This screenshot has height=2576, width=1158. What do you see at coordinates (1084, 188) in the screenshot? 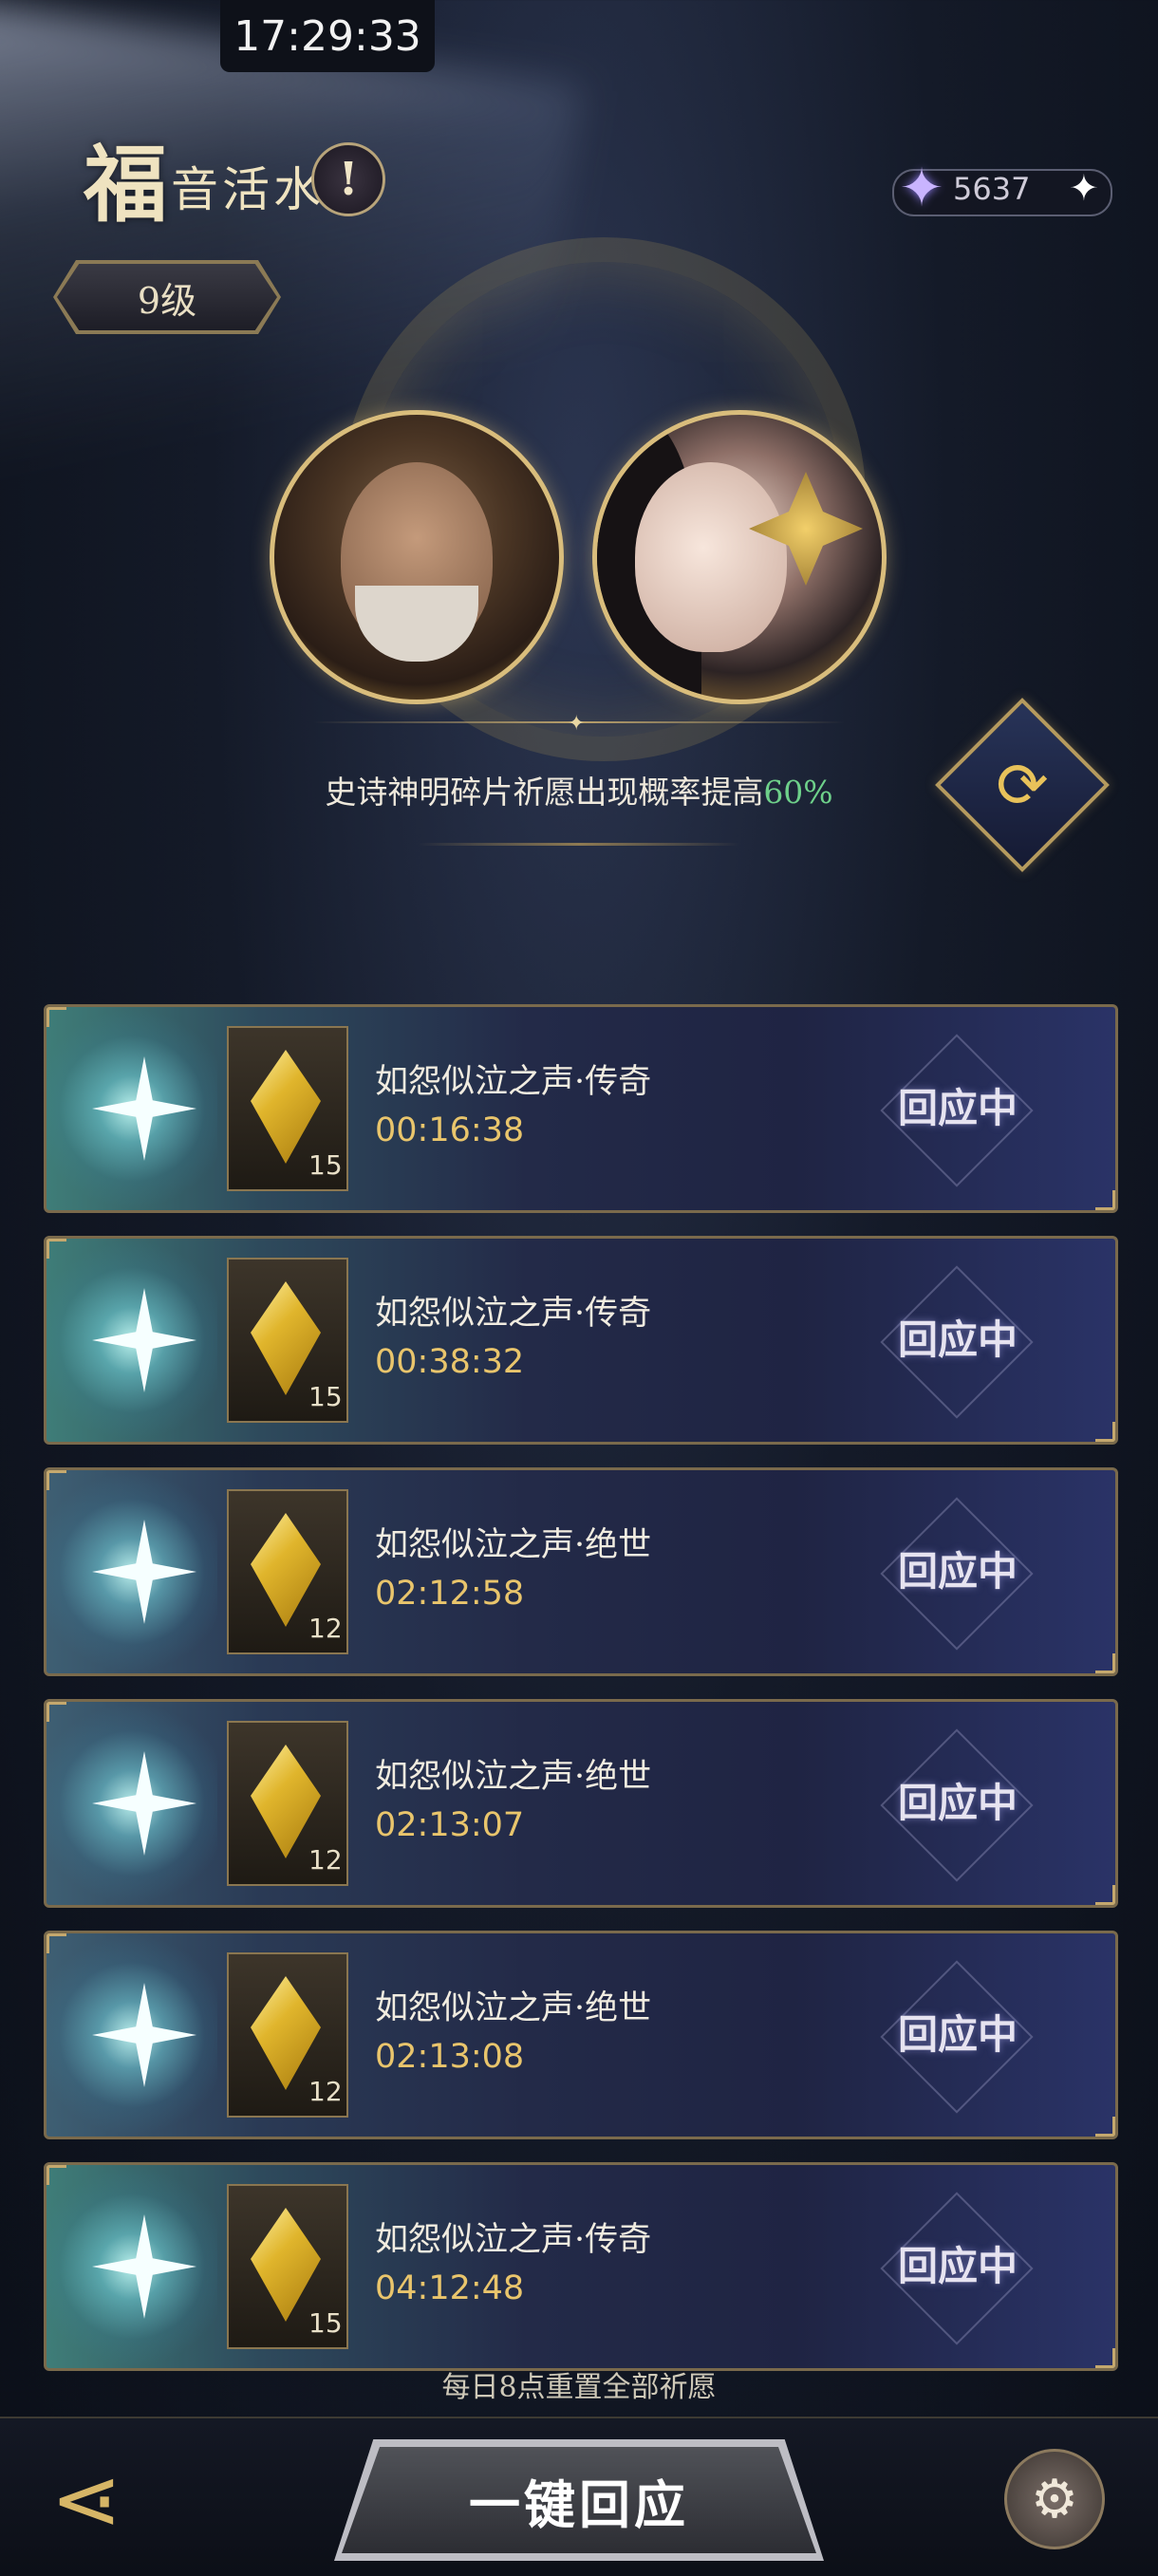
I see `plus-sparkle-icon: ✦` at bounding box center [1084, 188].